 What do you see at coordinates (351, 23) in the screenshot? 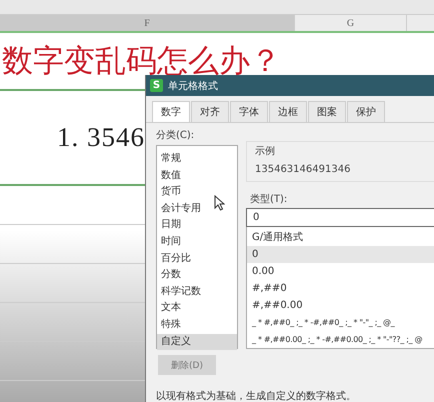
I see `column-header: G` at bounding box center [351, 23].